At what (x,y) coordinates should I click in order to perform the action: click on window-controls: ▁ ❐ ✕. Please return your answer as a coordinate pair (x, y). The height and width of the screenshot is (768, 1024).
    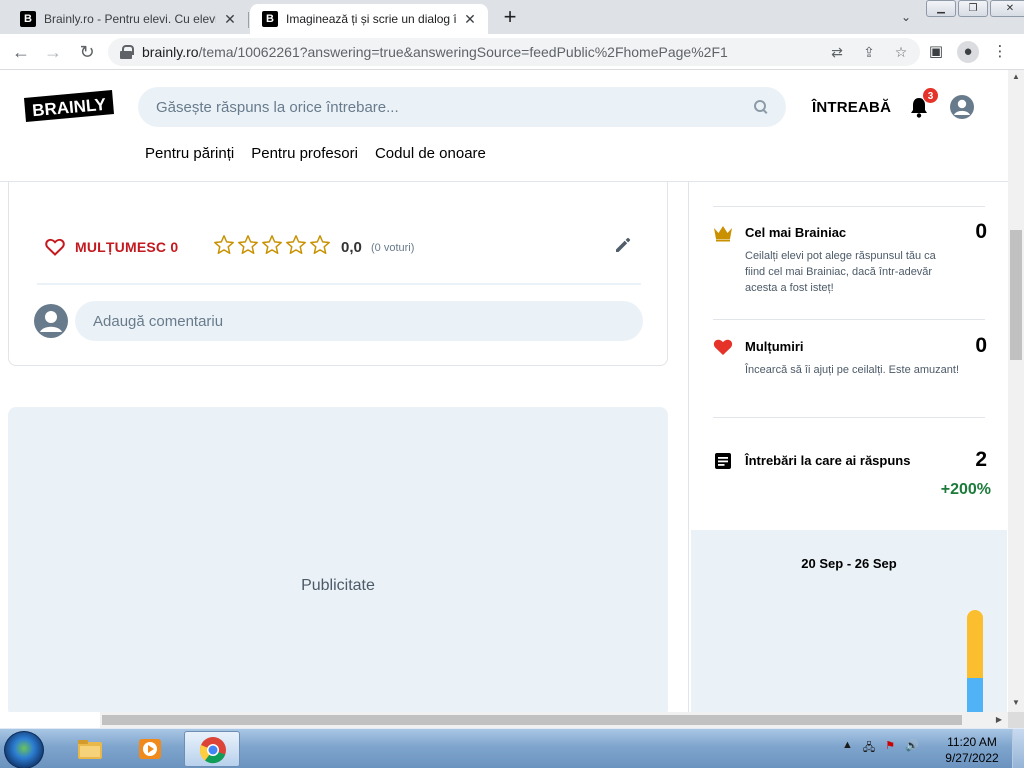
    Looking at the image, I should click on (975, 8).